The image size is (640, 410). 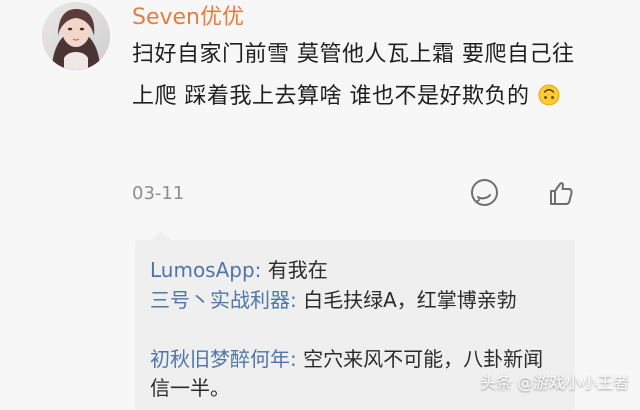 I want to click on reply-item: 三号丶实战利器: 白毛扶绿A，红掌博亲勃, so click(x=355, y=300).